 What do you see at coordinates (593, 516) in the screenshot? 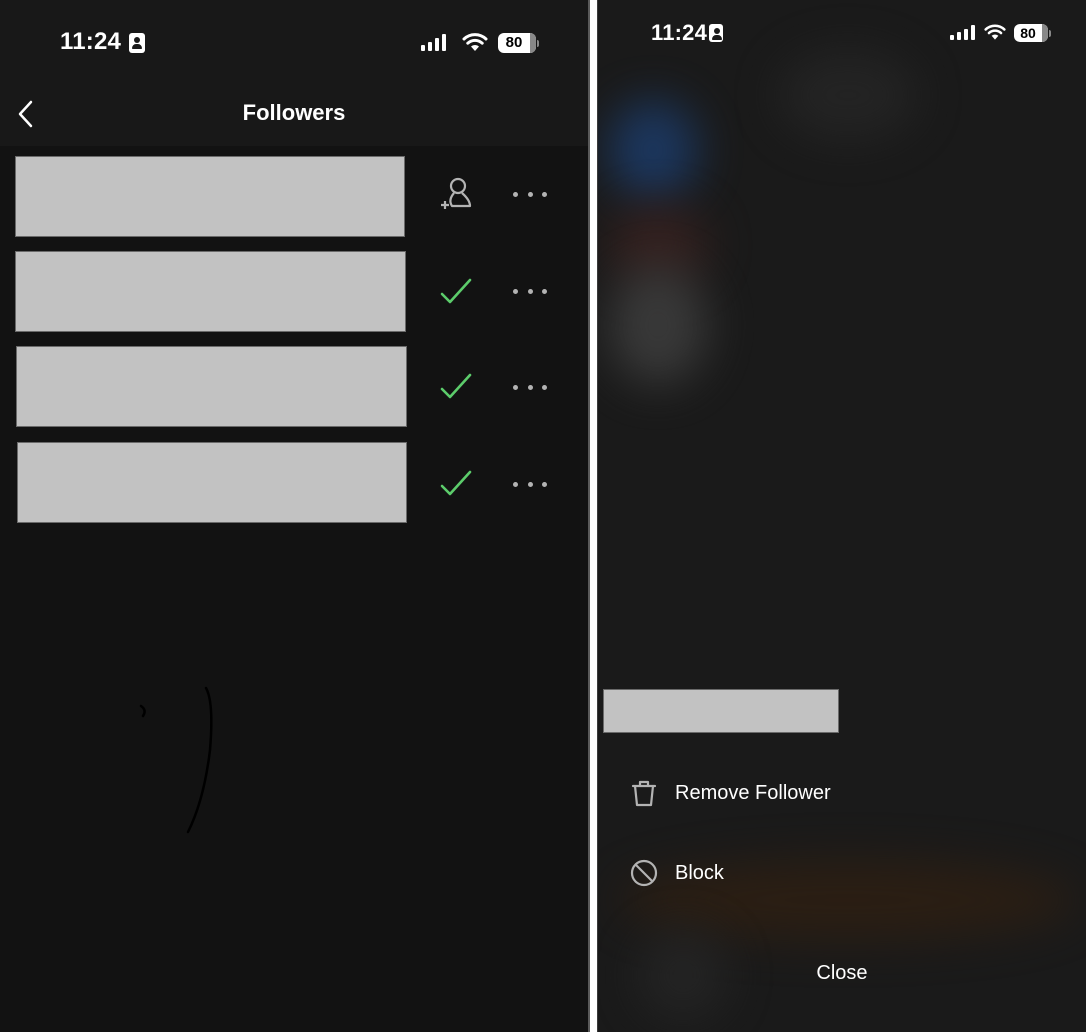
I see `panel-divider` at bounding box center [593, 516].